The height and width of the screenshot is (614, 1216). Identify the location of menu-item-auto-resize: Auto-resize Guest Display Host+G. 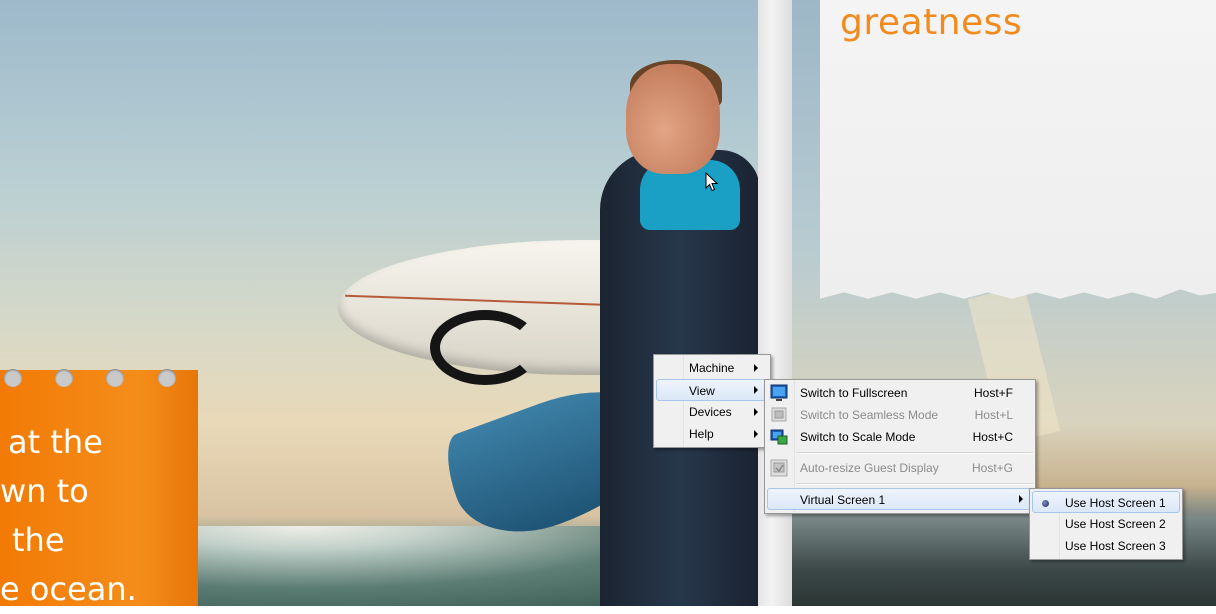
(900, 468).